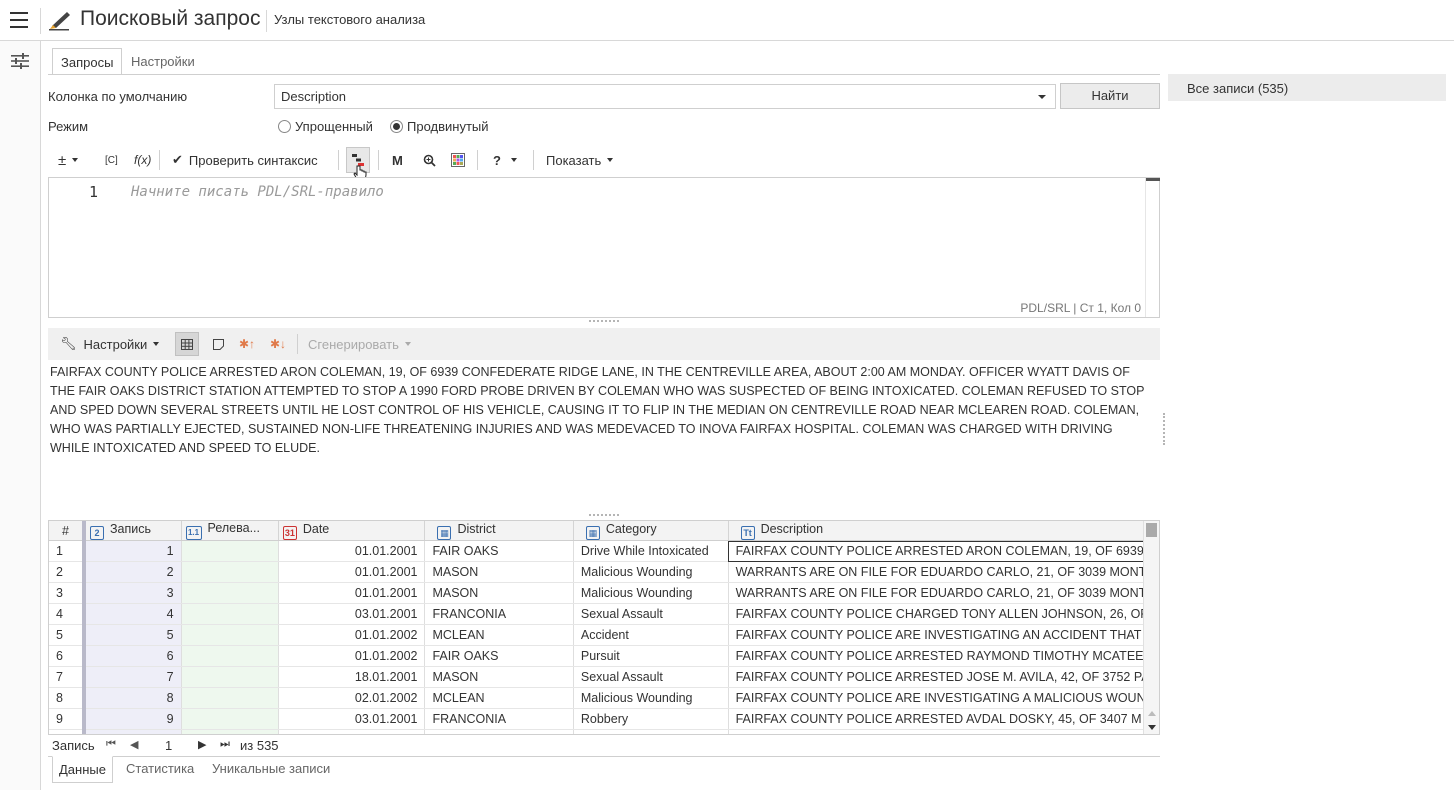 This screenshot has height=790, width=1454. What do you see at coordinates (352, 698) in the screenshot?
I see `date-cell: 02.01.2002` at bounding box center [352, 698].